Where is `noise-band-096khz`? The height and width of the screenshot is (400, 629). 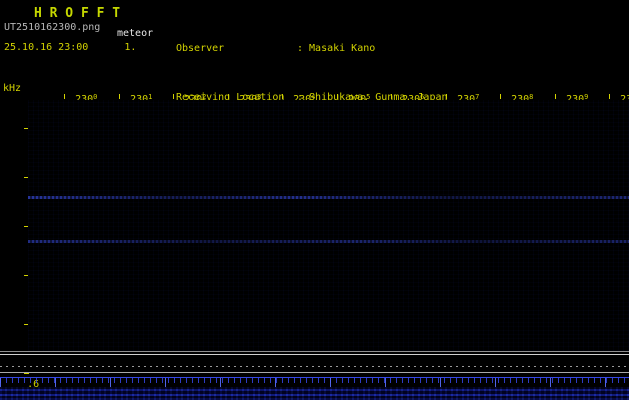
noise-band-096khz is located at coordinates (328, 197).